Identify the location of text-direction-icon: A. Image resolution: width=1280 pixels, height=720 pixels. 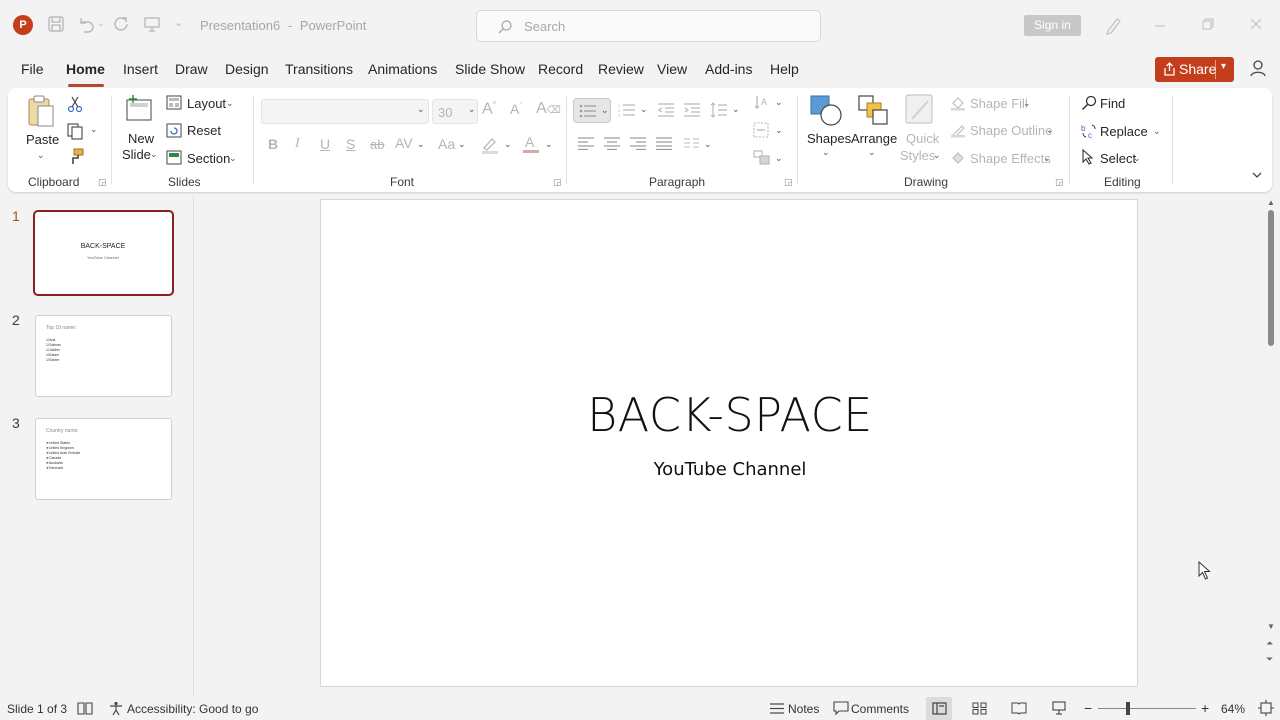
(762, 103).